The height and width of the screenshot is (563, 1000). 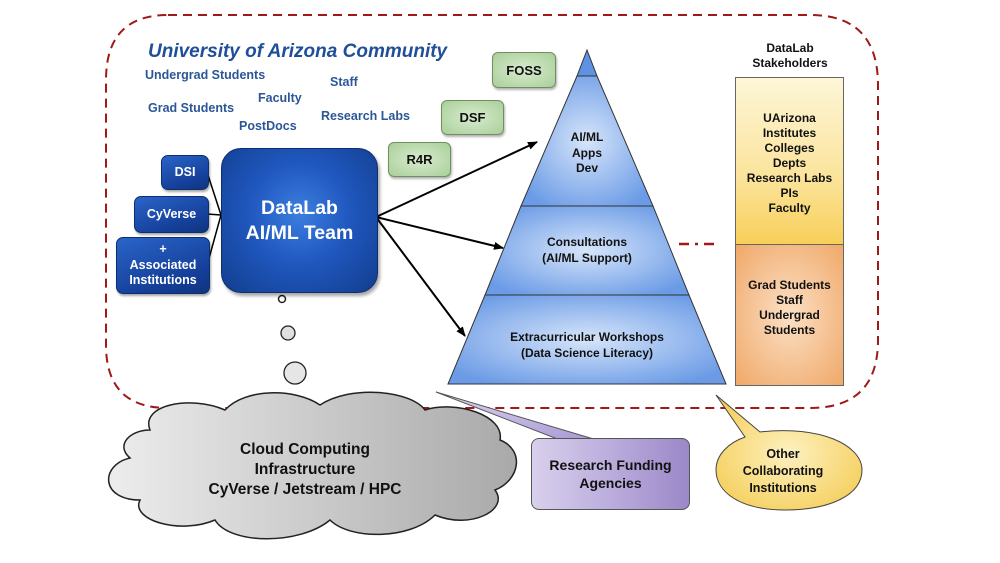 What do you see at coordinates (214, 193) in the screenshot?
I see `connector-dsi` at bounding box center [214, 193].